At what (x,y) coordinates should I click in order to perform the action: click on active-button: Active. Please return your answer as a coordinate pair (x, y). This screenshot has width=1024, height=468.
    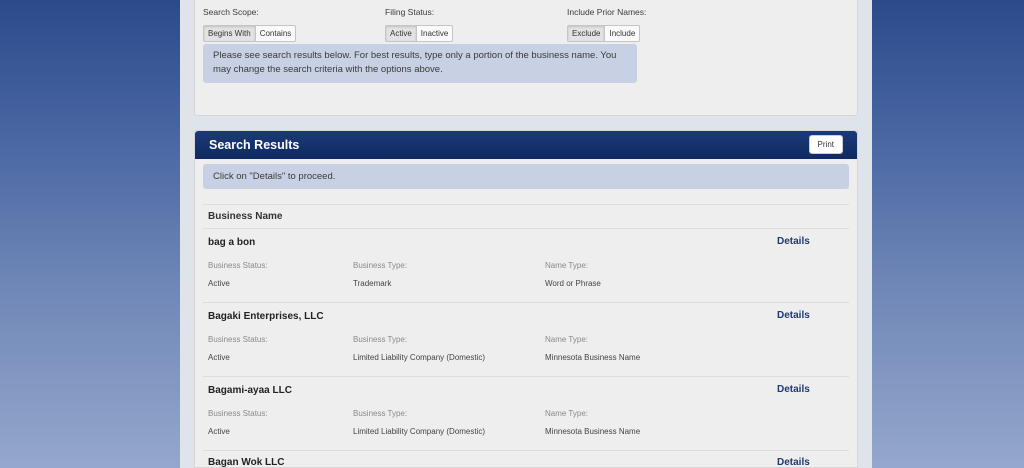
    Looking at the image, I should click on (401, 33).